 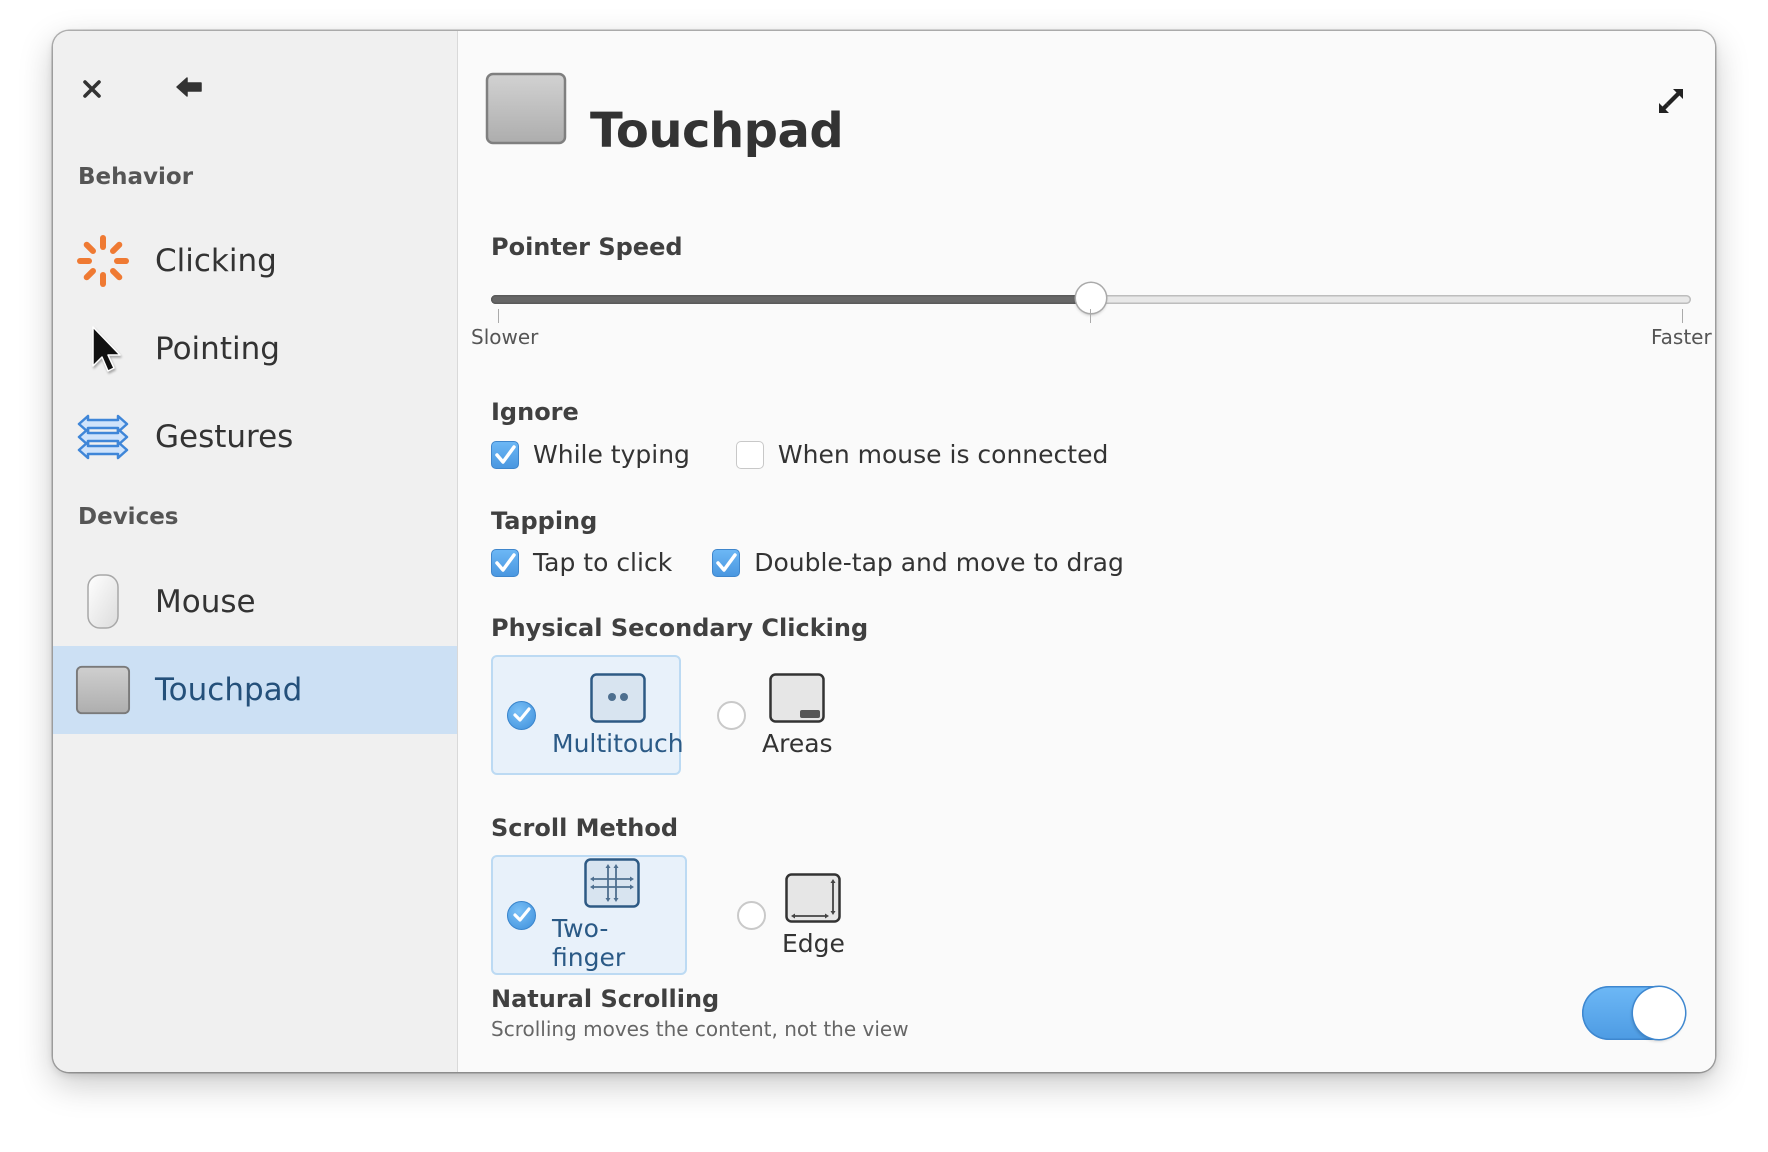 What do you see at coordinates (103, 602) in the screenshot?
I see `mouse-icon` at bounding box center [103, 602].